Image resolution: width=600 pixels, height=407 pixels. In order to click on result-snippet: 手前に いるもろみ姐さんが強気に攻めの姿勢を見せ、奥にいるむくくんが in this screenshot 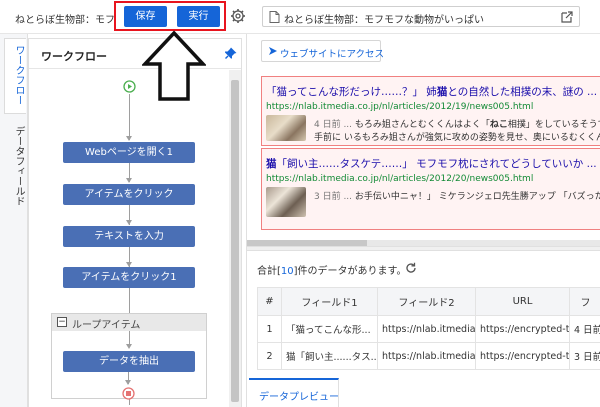, I will do `click(457, 138)`.